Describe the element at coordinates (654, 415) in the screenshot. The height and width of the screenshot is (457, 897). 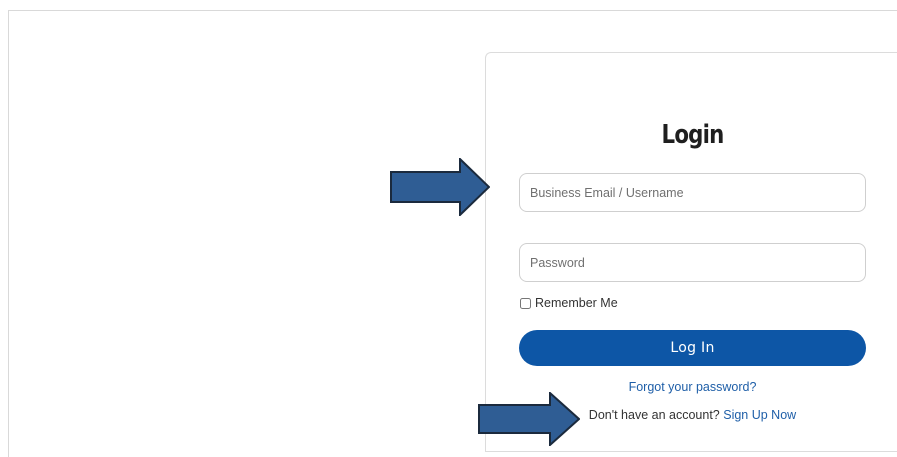
I see `signup-prompt: Don't have an account?` at that location.